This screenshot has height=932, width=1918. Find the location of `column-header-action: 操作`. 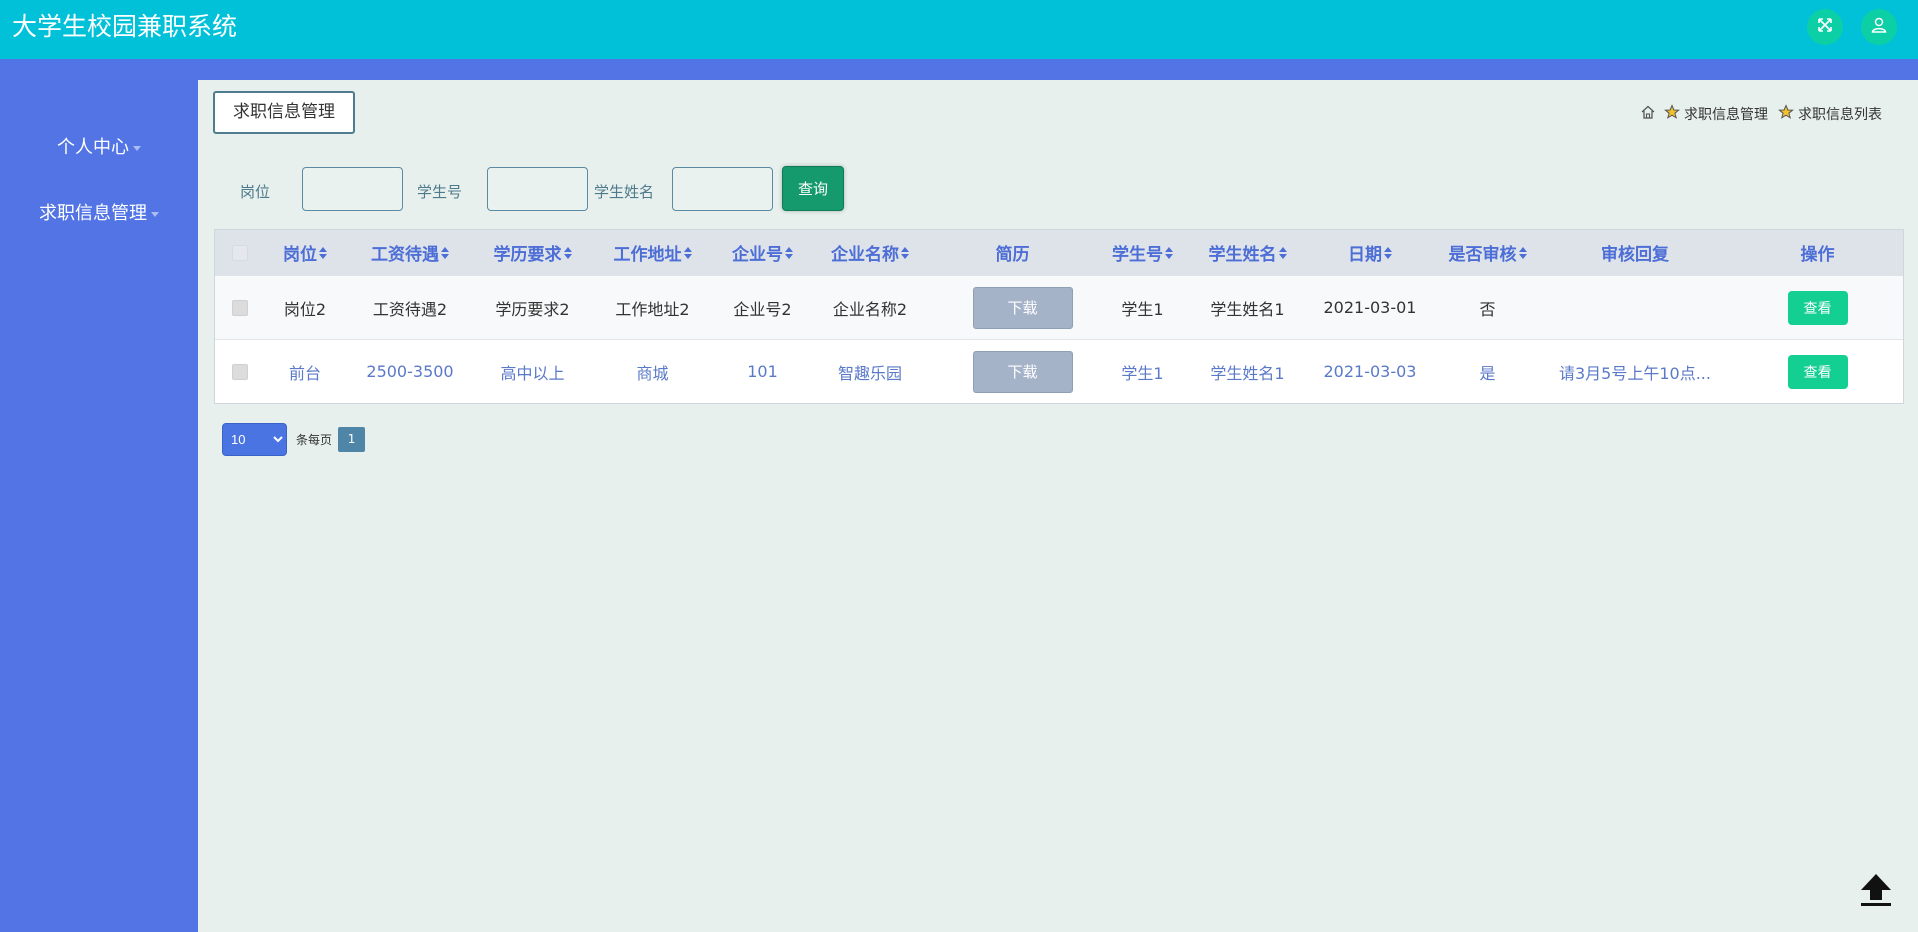

column-header-action: 操作 is located at coordinates (1817, 255).